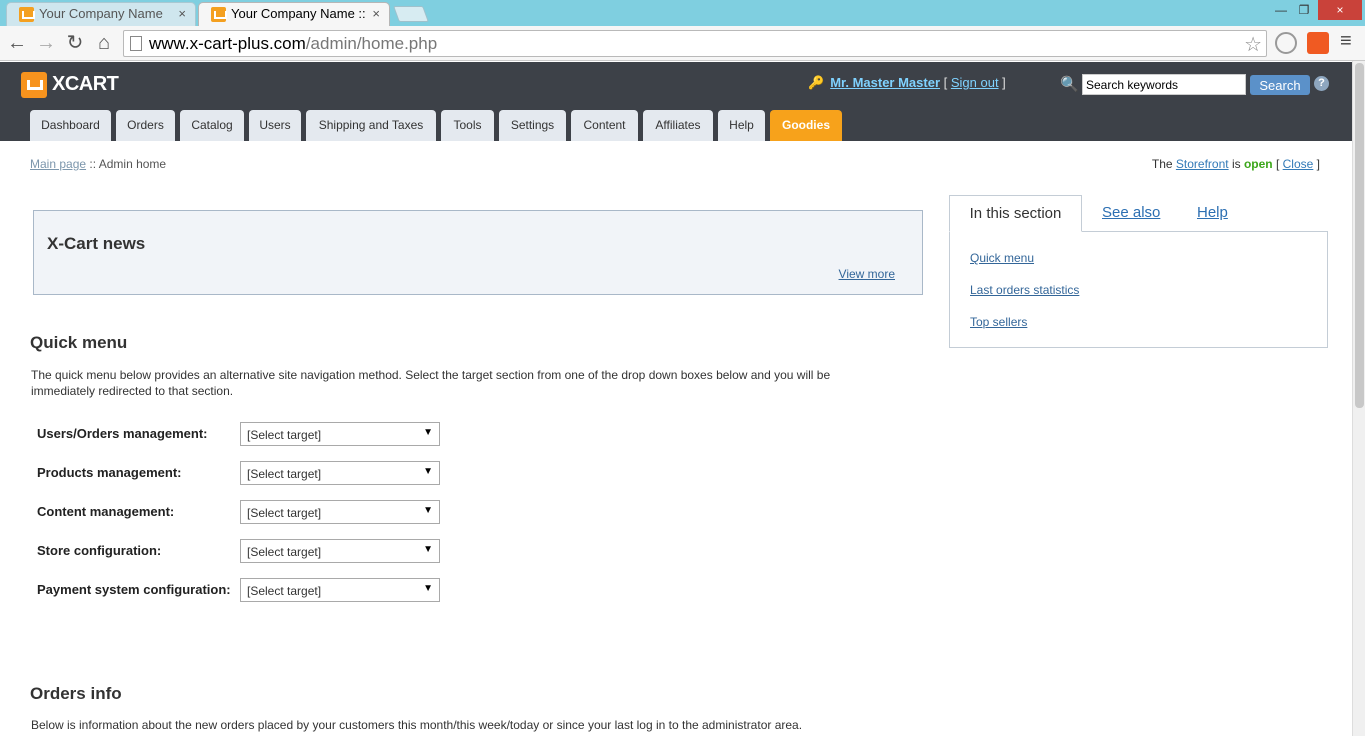  What do you see at coordinates (478, 252) in the screenshot?
I see `xcart-news-box: X-Cart news View more` at bounding box center [478, 252].